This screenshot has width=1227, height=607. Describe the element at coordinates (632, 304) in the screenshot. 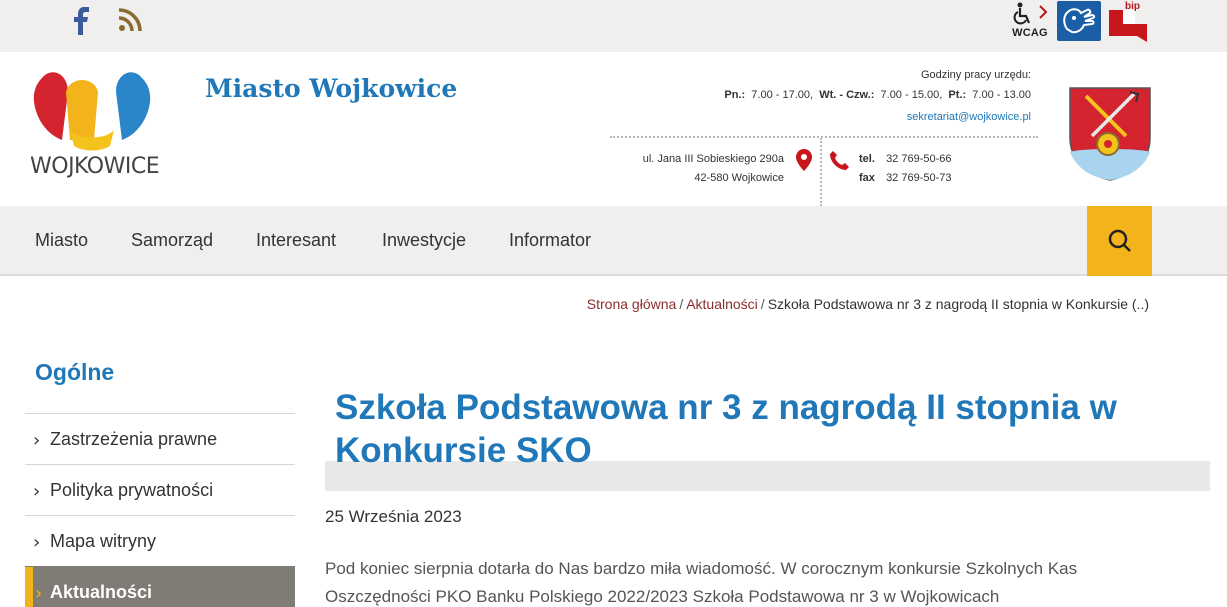

I see `breadcrumb-home: Strona główna` at that location.